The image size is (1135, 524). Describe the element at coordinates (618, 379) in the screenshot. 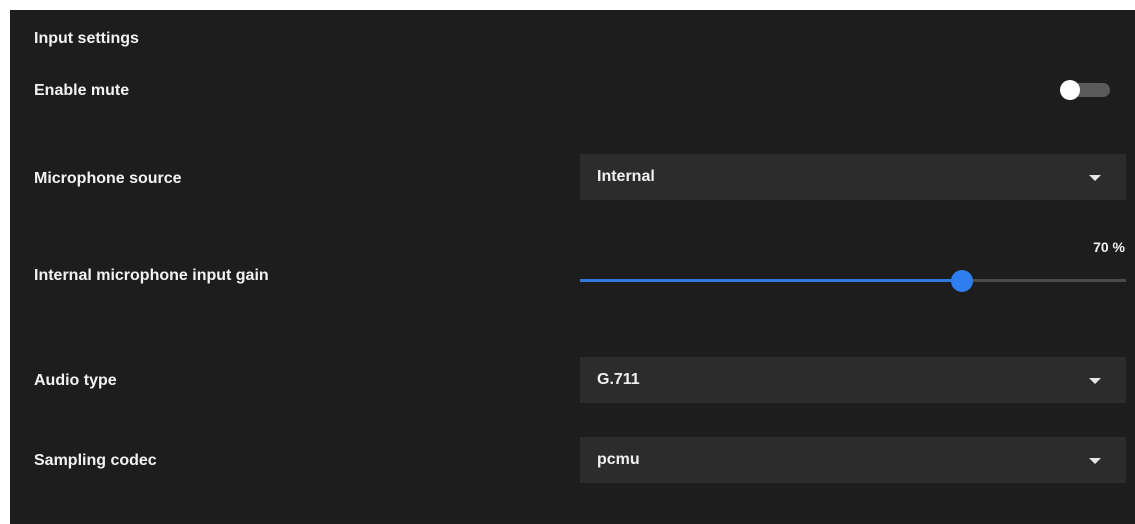

I see `audio-type-value: G.711` at that location.